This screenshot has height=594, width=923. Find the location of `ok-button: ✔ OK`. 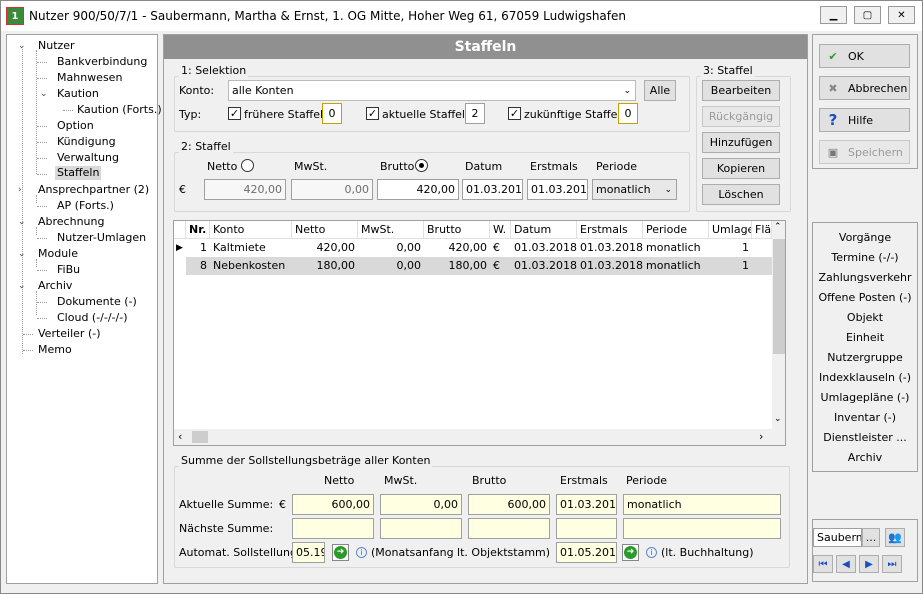

ok-button: ✔ OK is located at coordinates (864, 56).